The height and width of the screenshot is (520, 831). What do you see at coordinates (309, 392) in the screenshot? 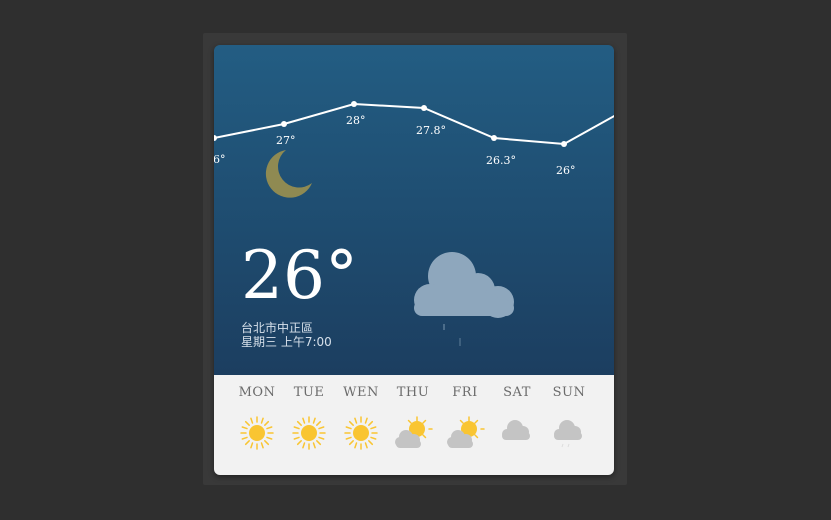
I see `day-label: TUE` at bounding box center [309, 392].